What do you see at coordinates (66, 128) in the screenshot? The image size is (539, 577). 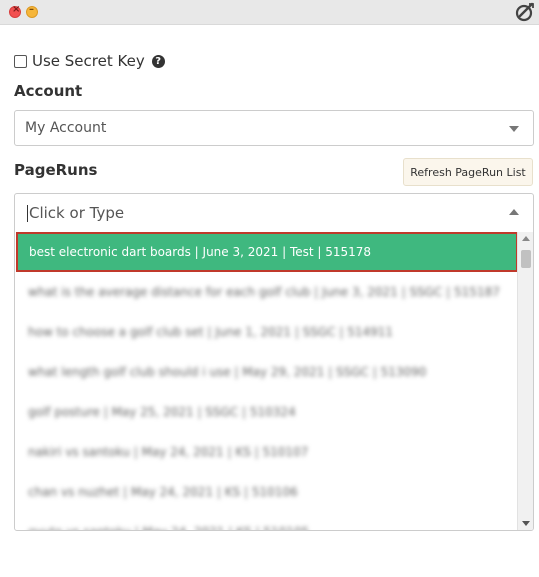 I see `account-select-value: My Account` at bounding box center [66, 128].